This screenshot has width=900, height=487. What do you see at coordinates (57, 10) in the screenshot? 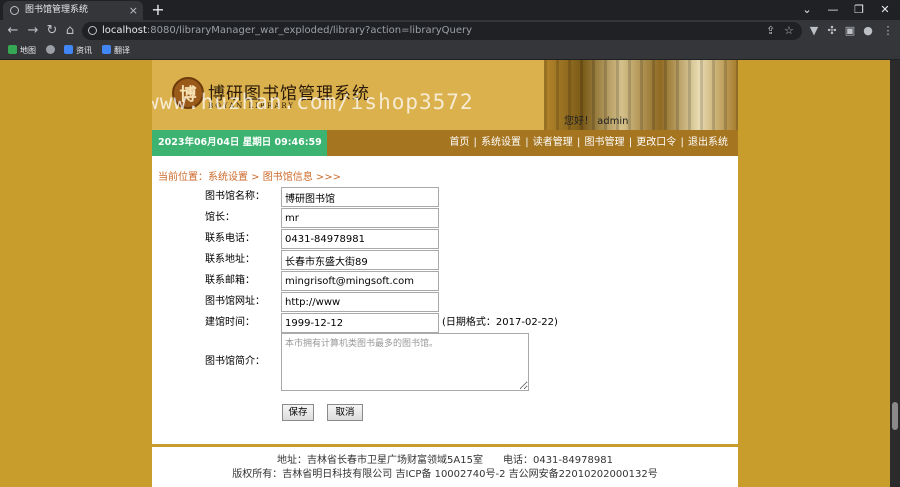
I see `tab-title: 图书馆管理系统` at bounding box center [57, 10].